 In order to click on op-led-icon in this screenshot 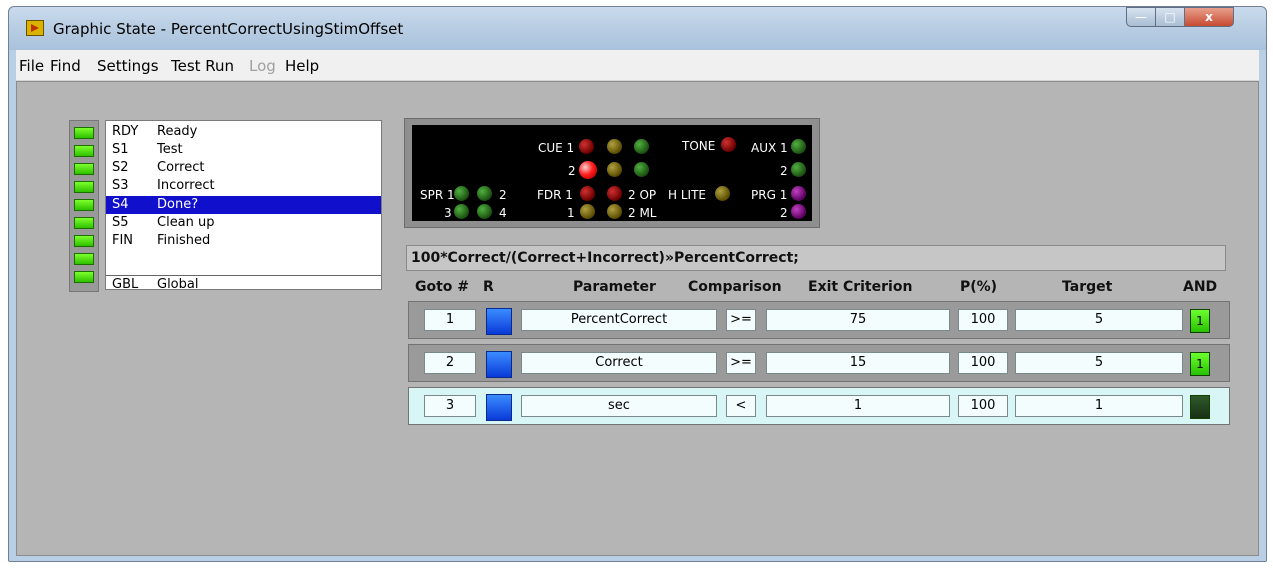, I will do `click(614, 193)`.